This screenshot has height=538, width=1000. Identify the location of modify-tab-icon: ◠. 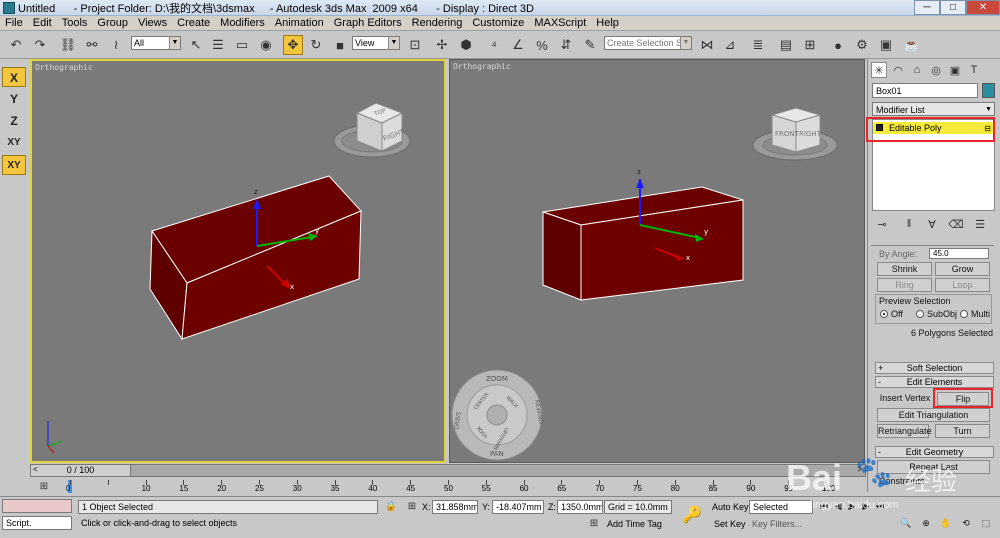
(898, 70).